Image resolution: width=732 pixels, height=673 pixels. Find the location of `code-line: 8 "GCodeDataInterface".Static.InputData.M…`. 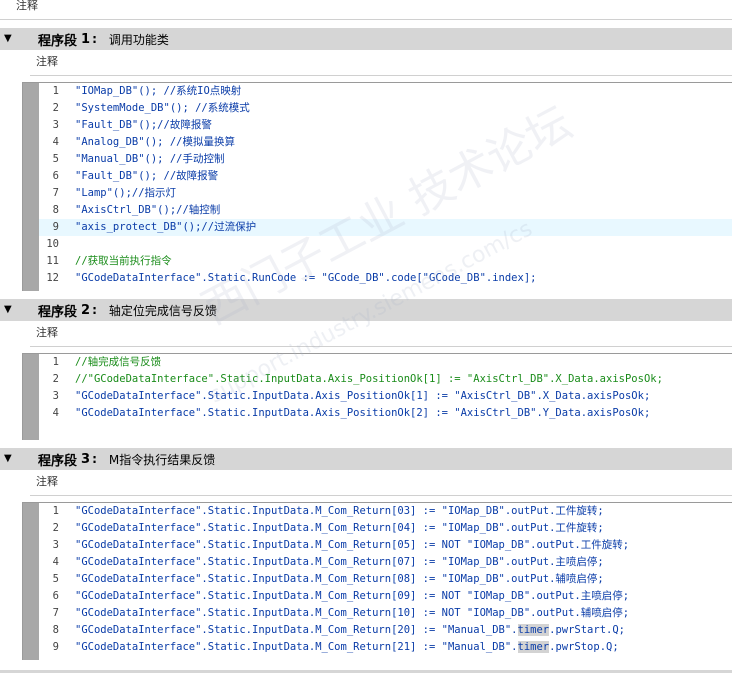

code-line: 8 "GCodeDataInterface".Static.InputData.M… is located at coordinates (385, 630).